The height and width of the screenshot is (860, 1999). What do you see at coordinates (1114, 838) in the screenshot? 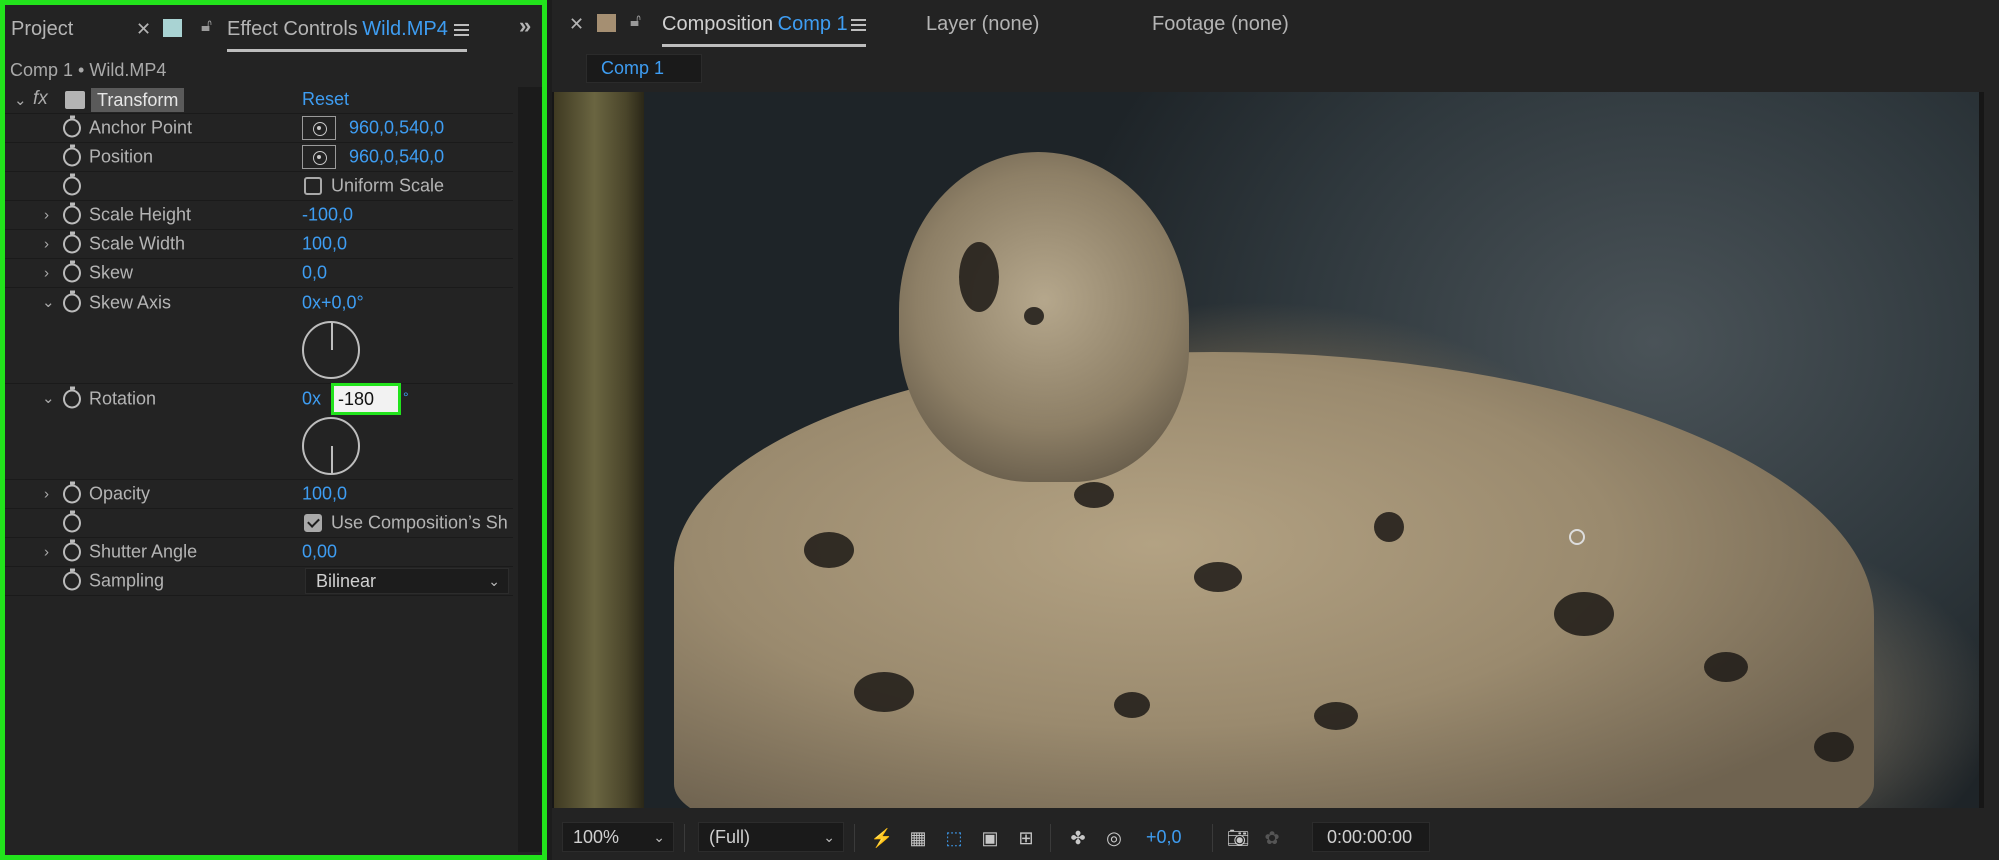
I see `reset-exposure-icon: ◎` at bounding box center [1114, 838].